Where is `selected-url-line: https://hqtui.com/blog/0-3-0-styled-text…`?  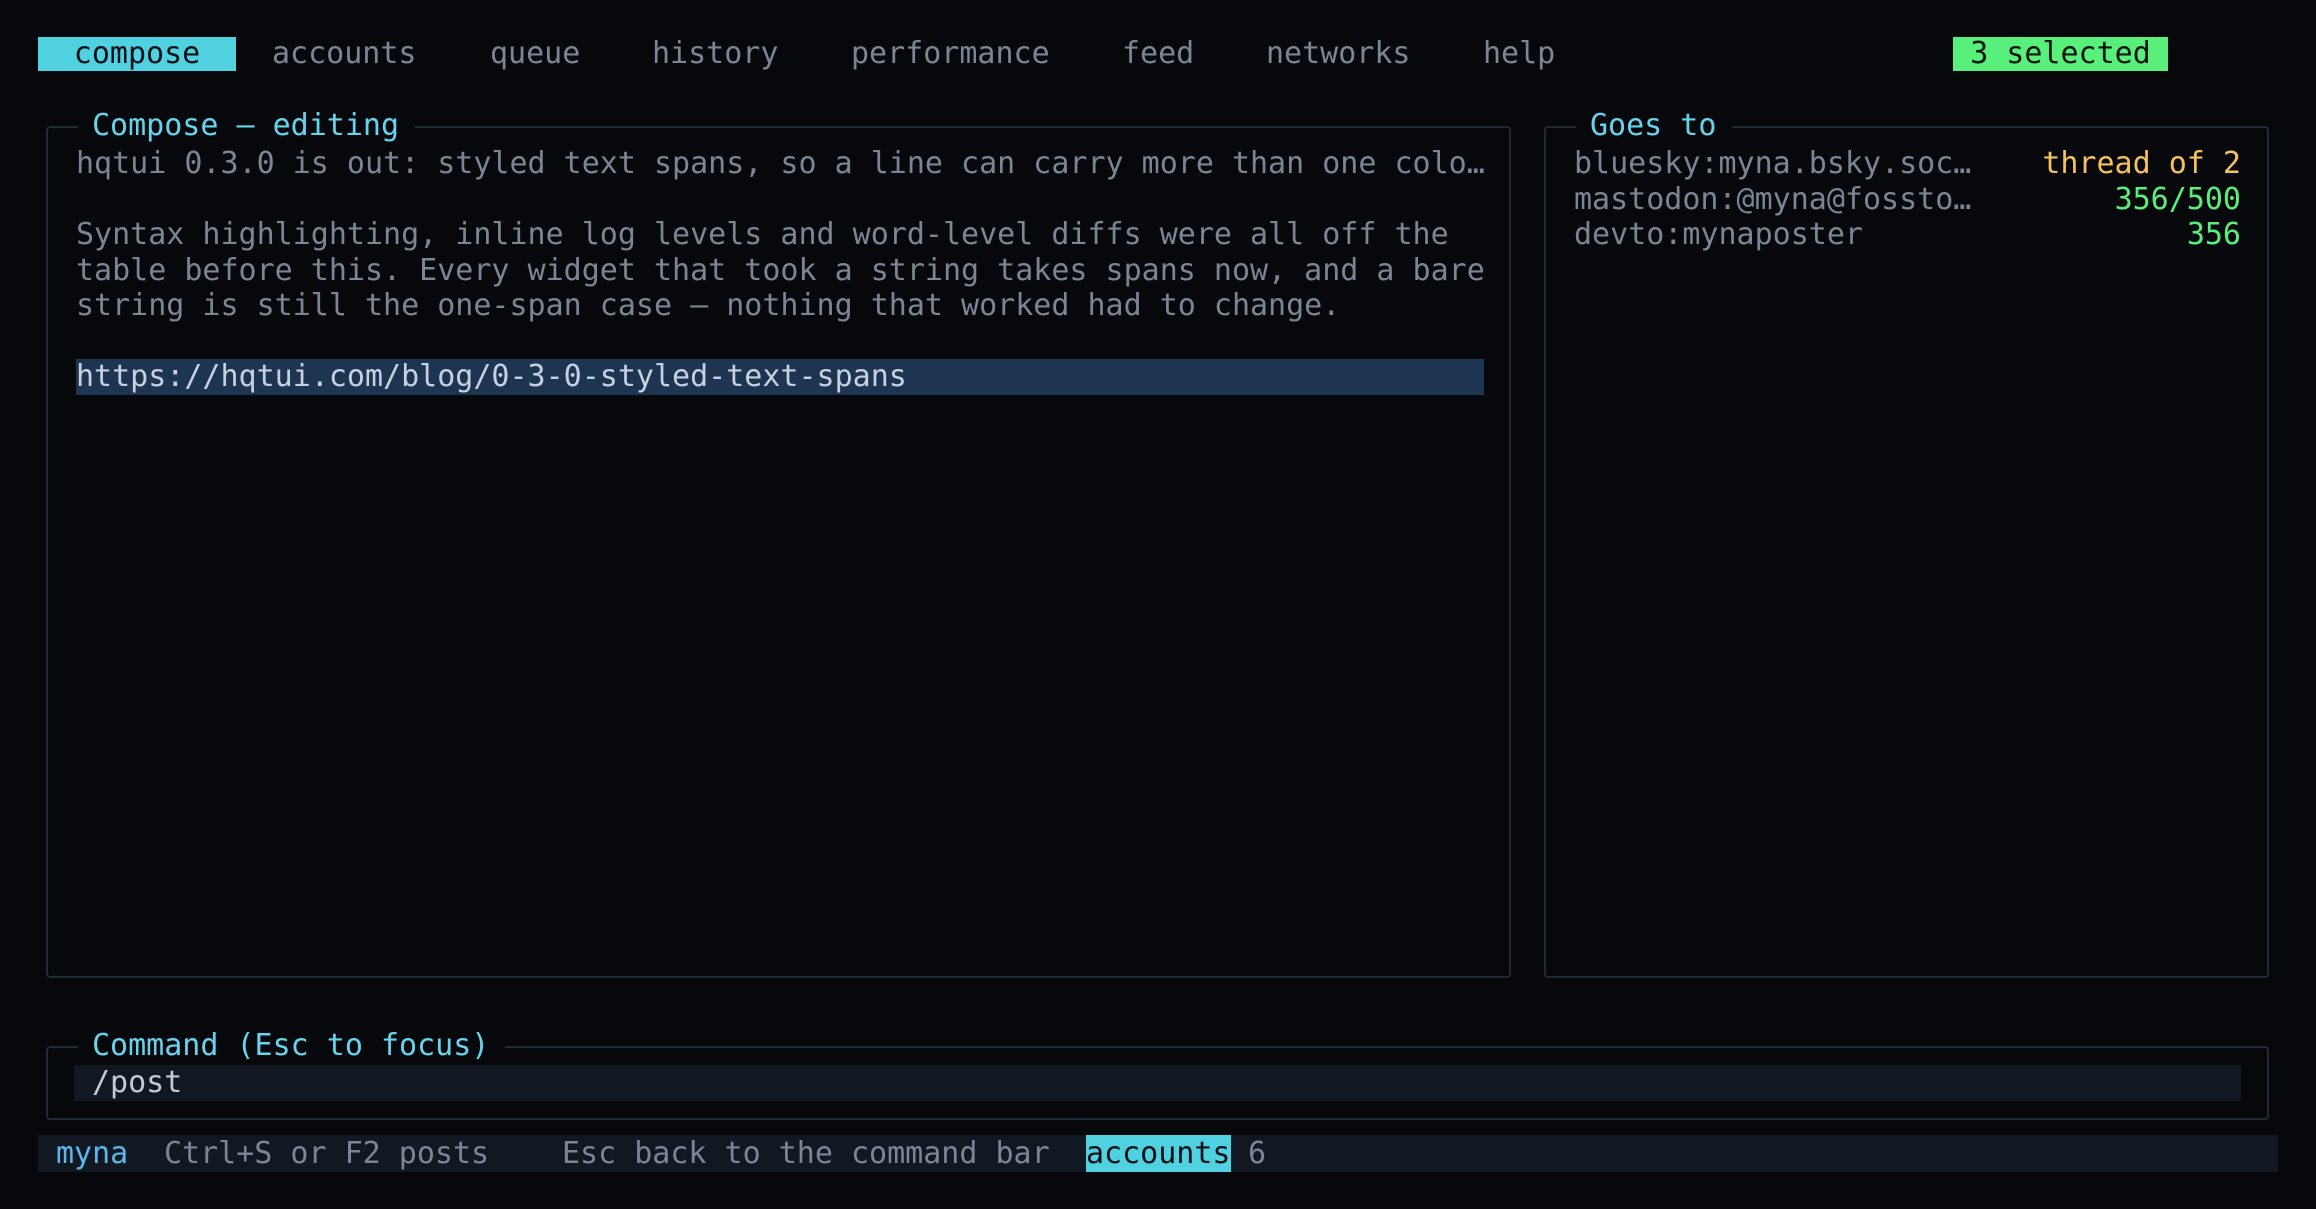 selected-url-line: https://hqtui.com/blog/0-3-0-styled-text… is located at coordinates (780, 377).